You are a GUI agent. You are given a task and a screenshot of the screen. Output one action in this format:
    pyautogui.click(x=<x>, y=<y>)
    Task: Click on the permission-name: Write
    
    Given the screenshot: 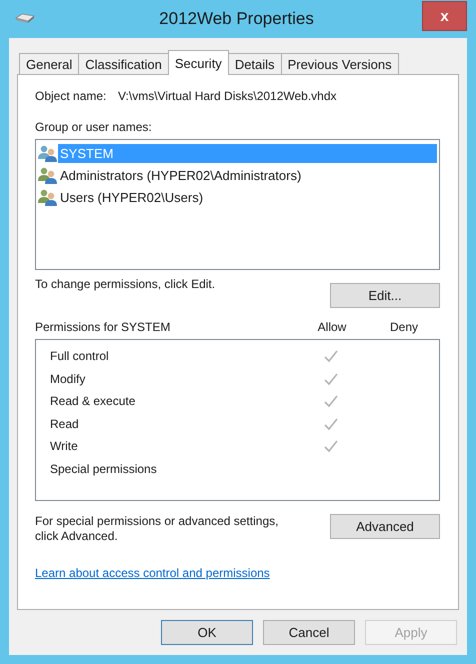 What is the action you would take?
    pyautogui.click(x=64, y=446)
    